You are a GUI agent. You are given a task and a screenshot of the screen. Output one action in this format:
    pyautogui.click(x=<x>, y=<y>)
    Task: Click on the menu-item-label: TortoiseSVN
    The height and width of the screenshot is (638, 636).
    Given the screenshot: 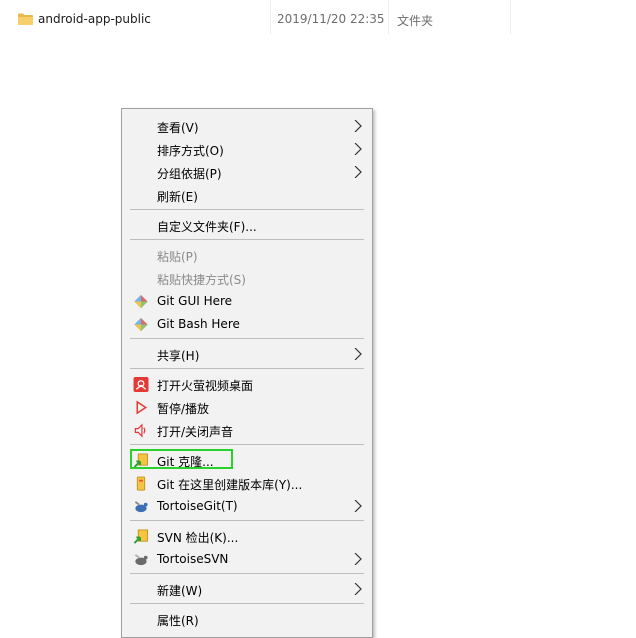 What is the action you would take?
    pyautogui.click(x=193, y=559)
    